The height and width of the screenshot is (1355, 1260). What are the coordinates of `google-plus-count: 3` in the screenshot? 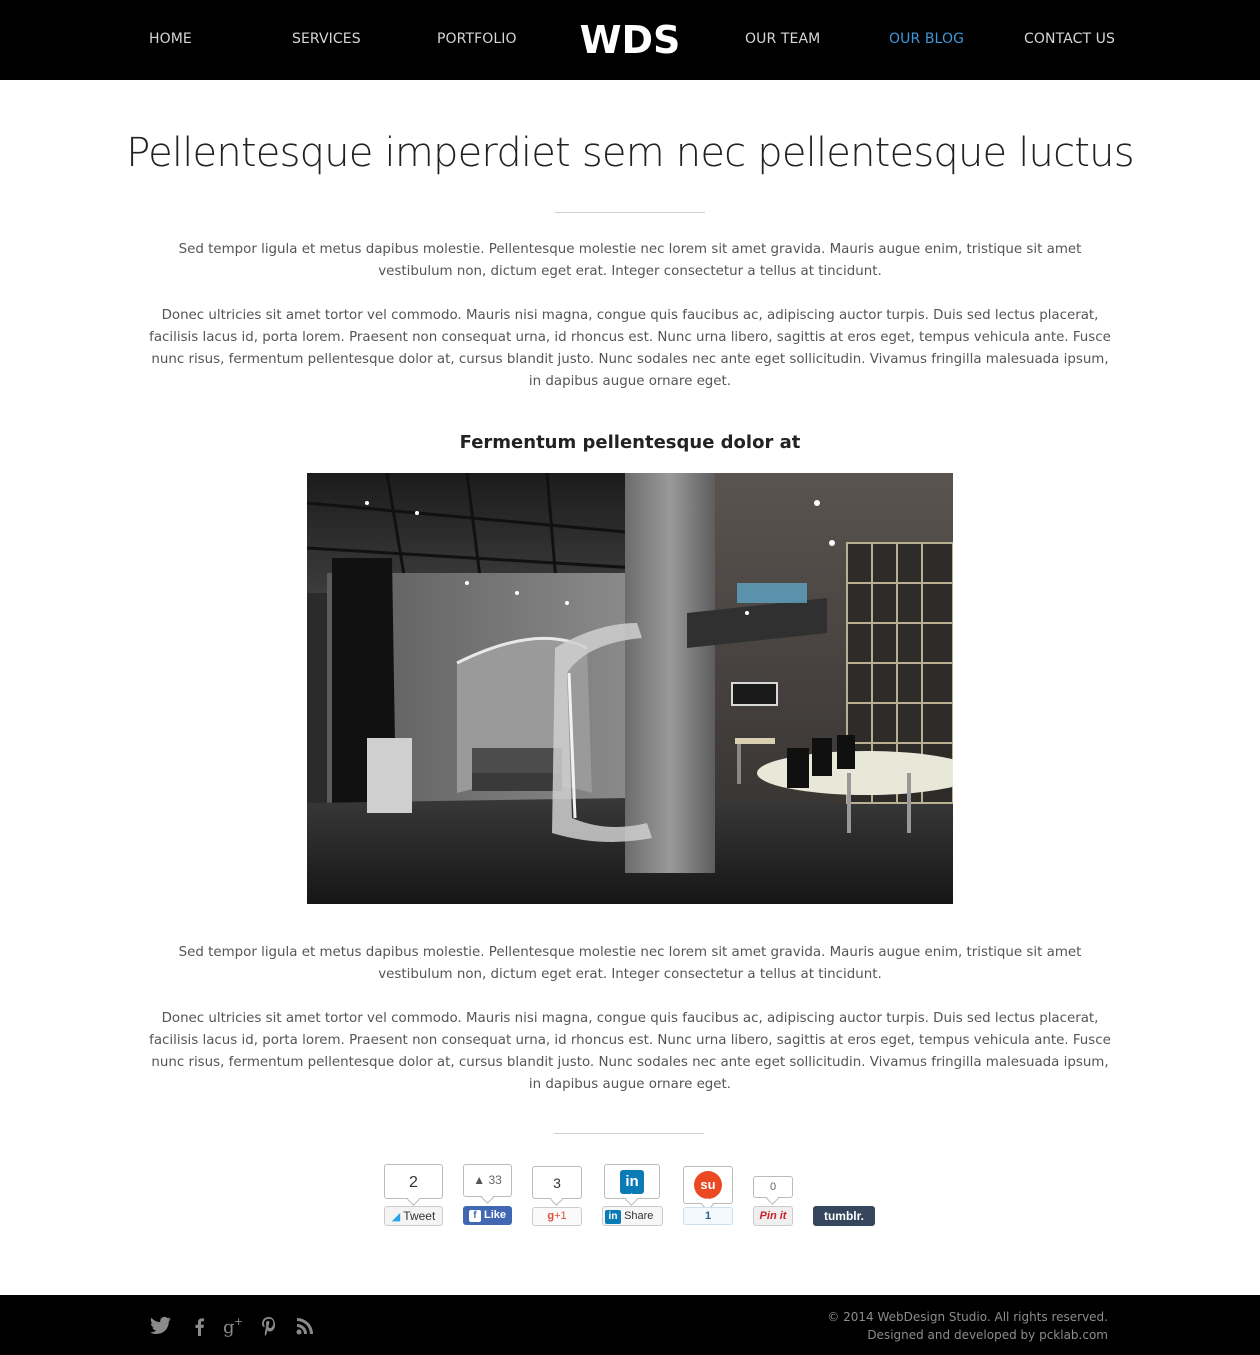 It's located at (557, 1182).